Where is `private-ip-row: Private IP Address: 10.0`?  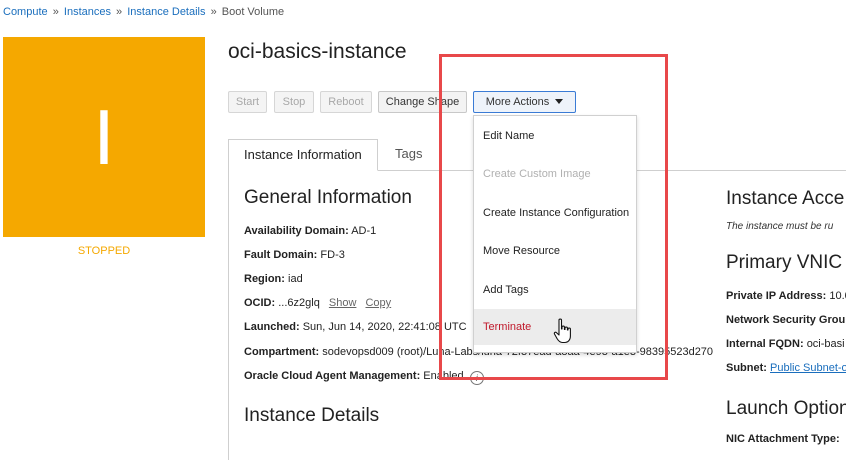
private-ip-row: Private IP Address: 10.0 is located at coordinates (786, 296).